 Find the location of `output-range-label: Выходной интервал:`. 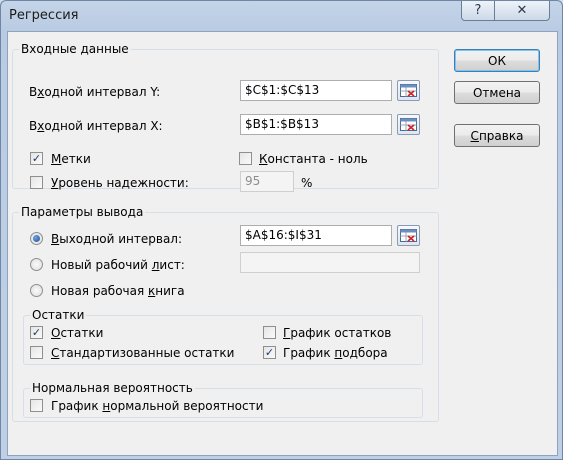

output-range-label: Выходной интервал: is located at coordinates (117, 239).